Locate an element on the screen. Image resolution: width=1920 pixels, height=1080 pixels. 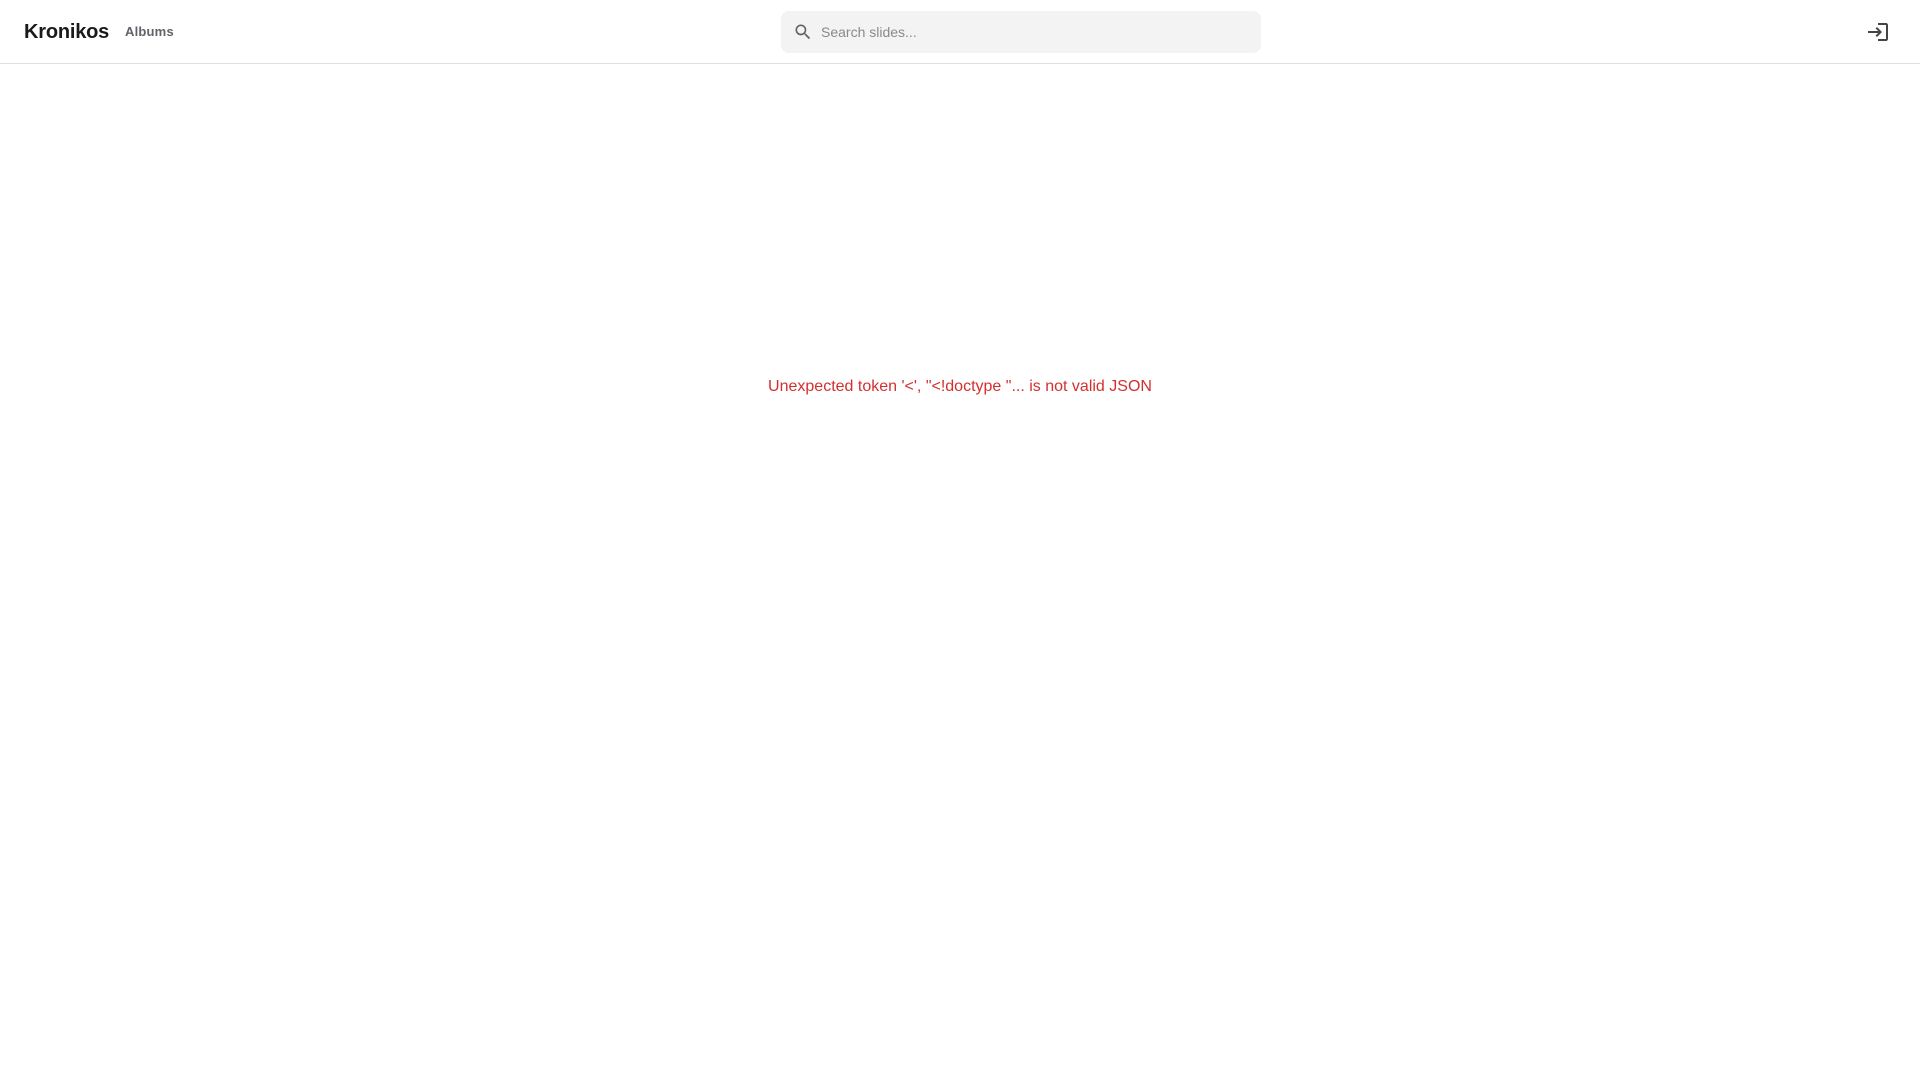
app-bar: Kronikos Albums is located at coordinates (960, 32).